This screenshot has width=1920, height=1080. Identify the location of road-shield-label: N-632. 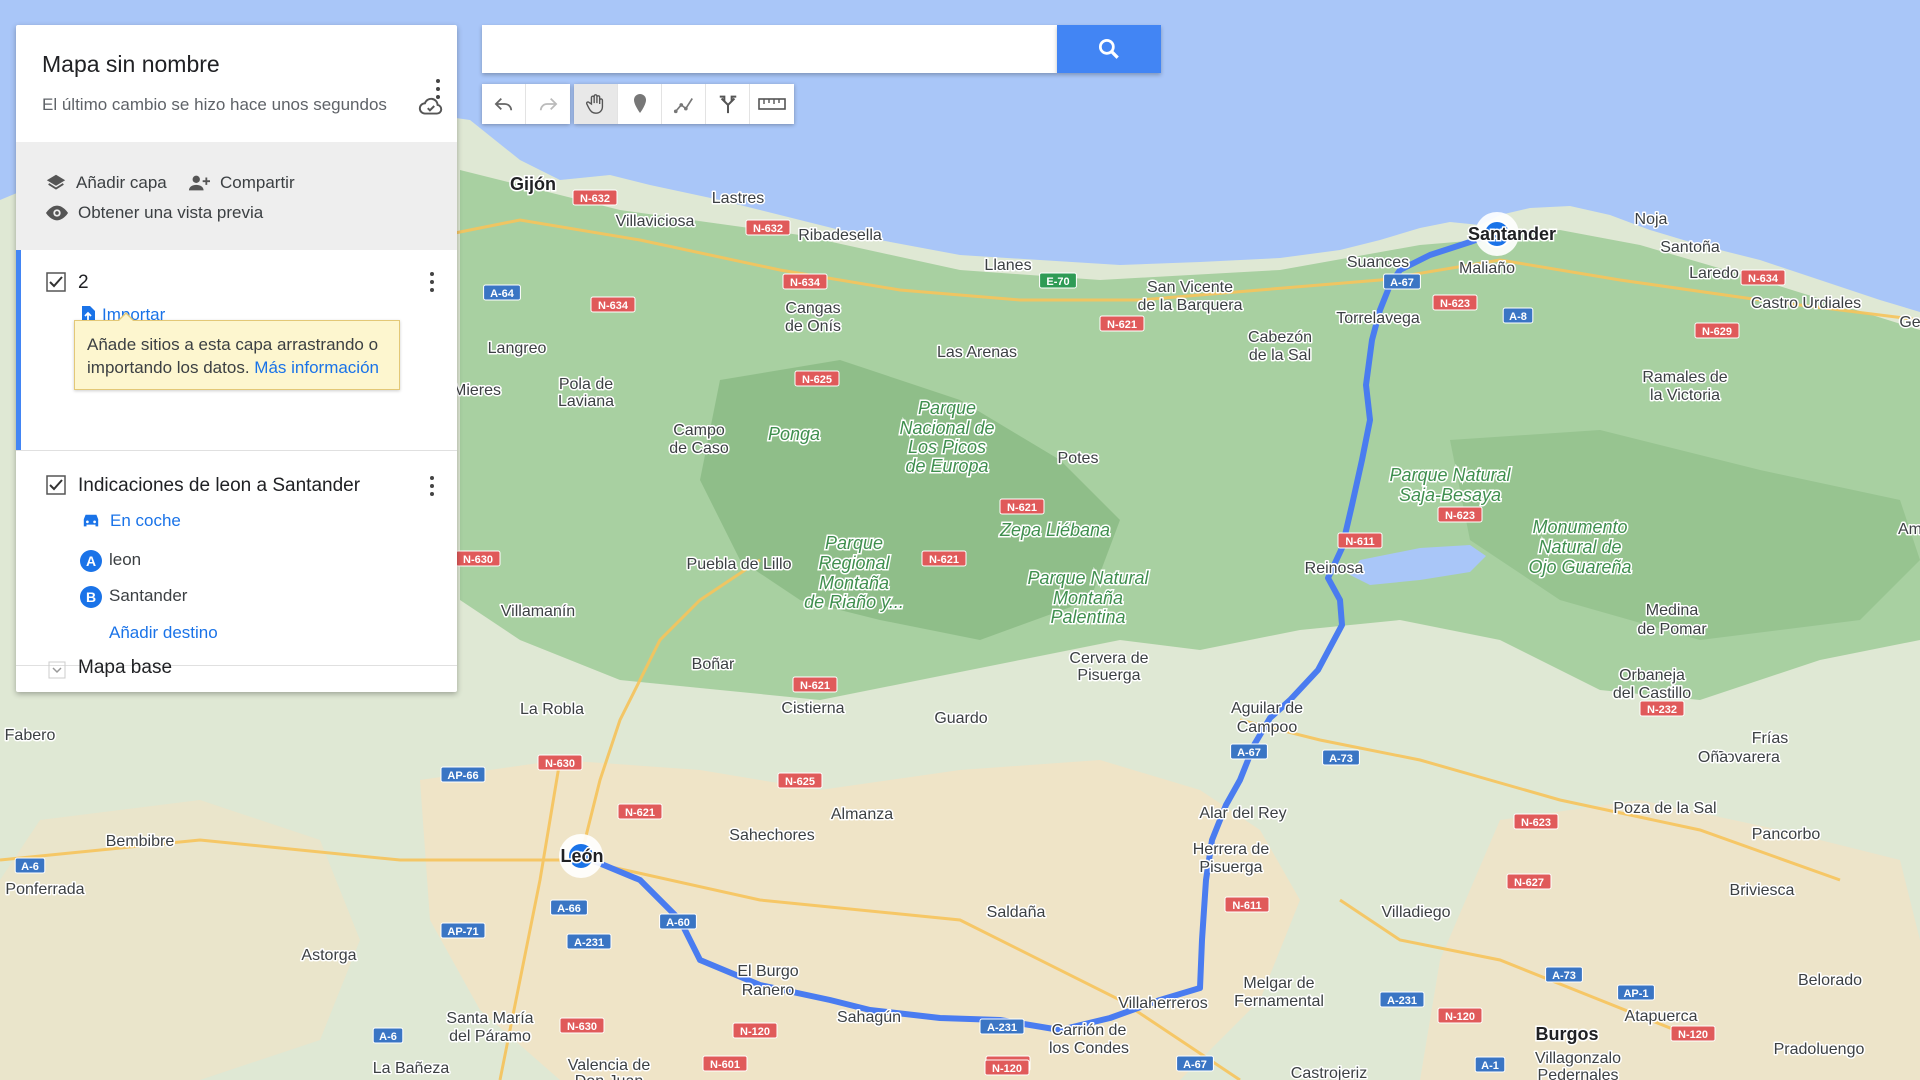
(595, 199).